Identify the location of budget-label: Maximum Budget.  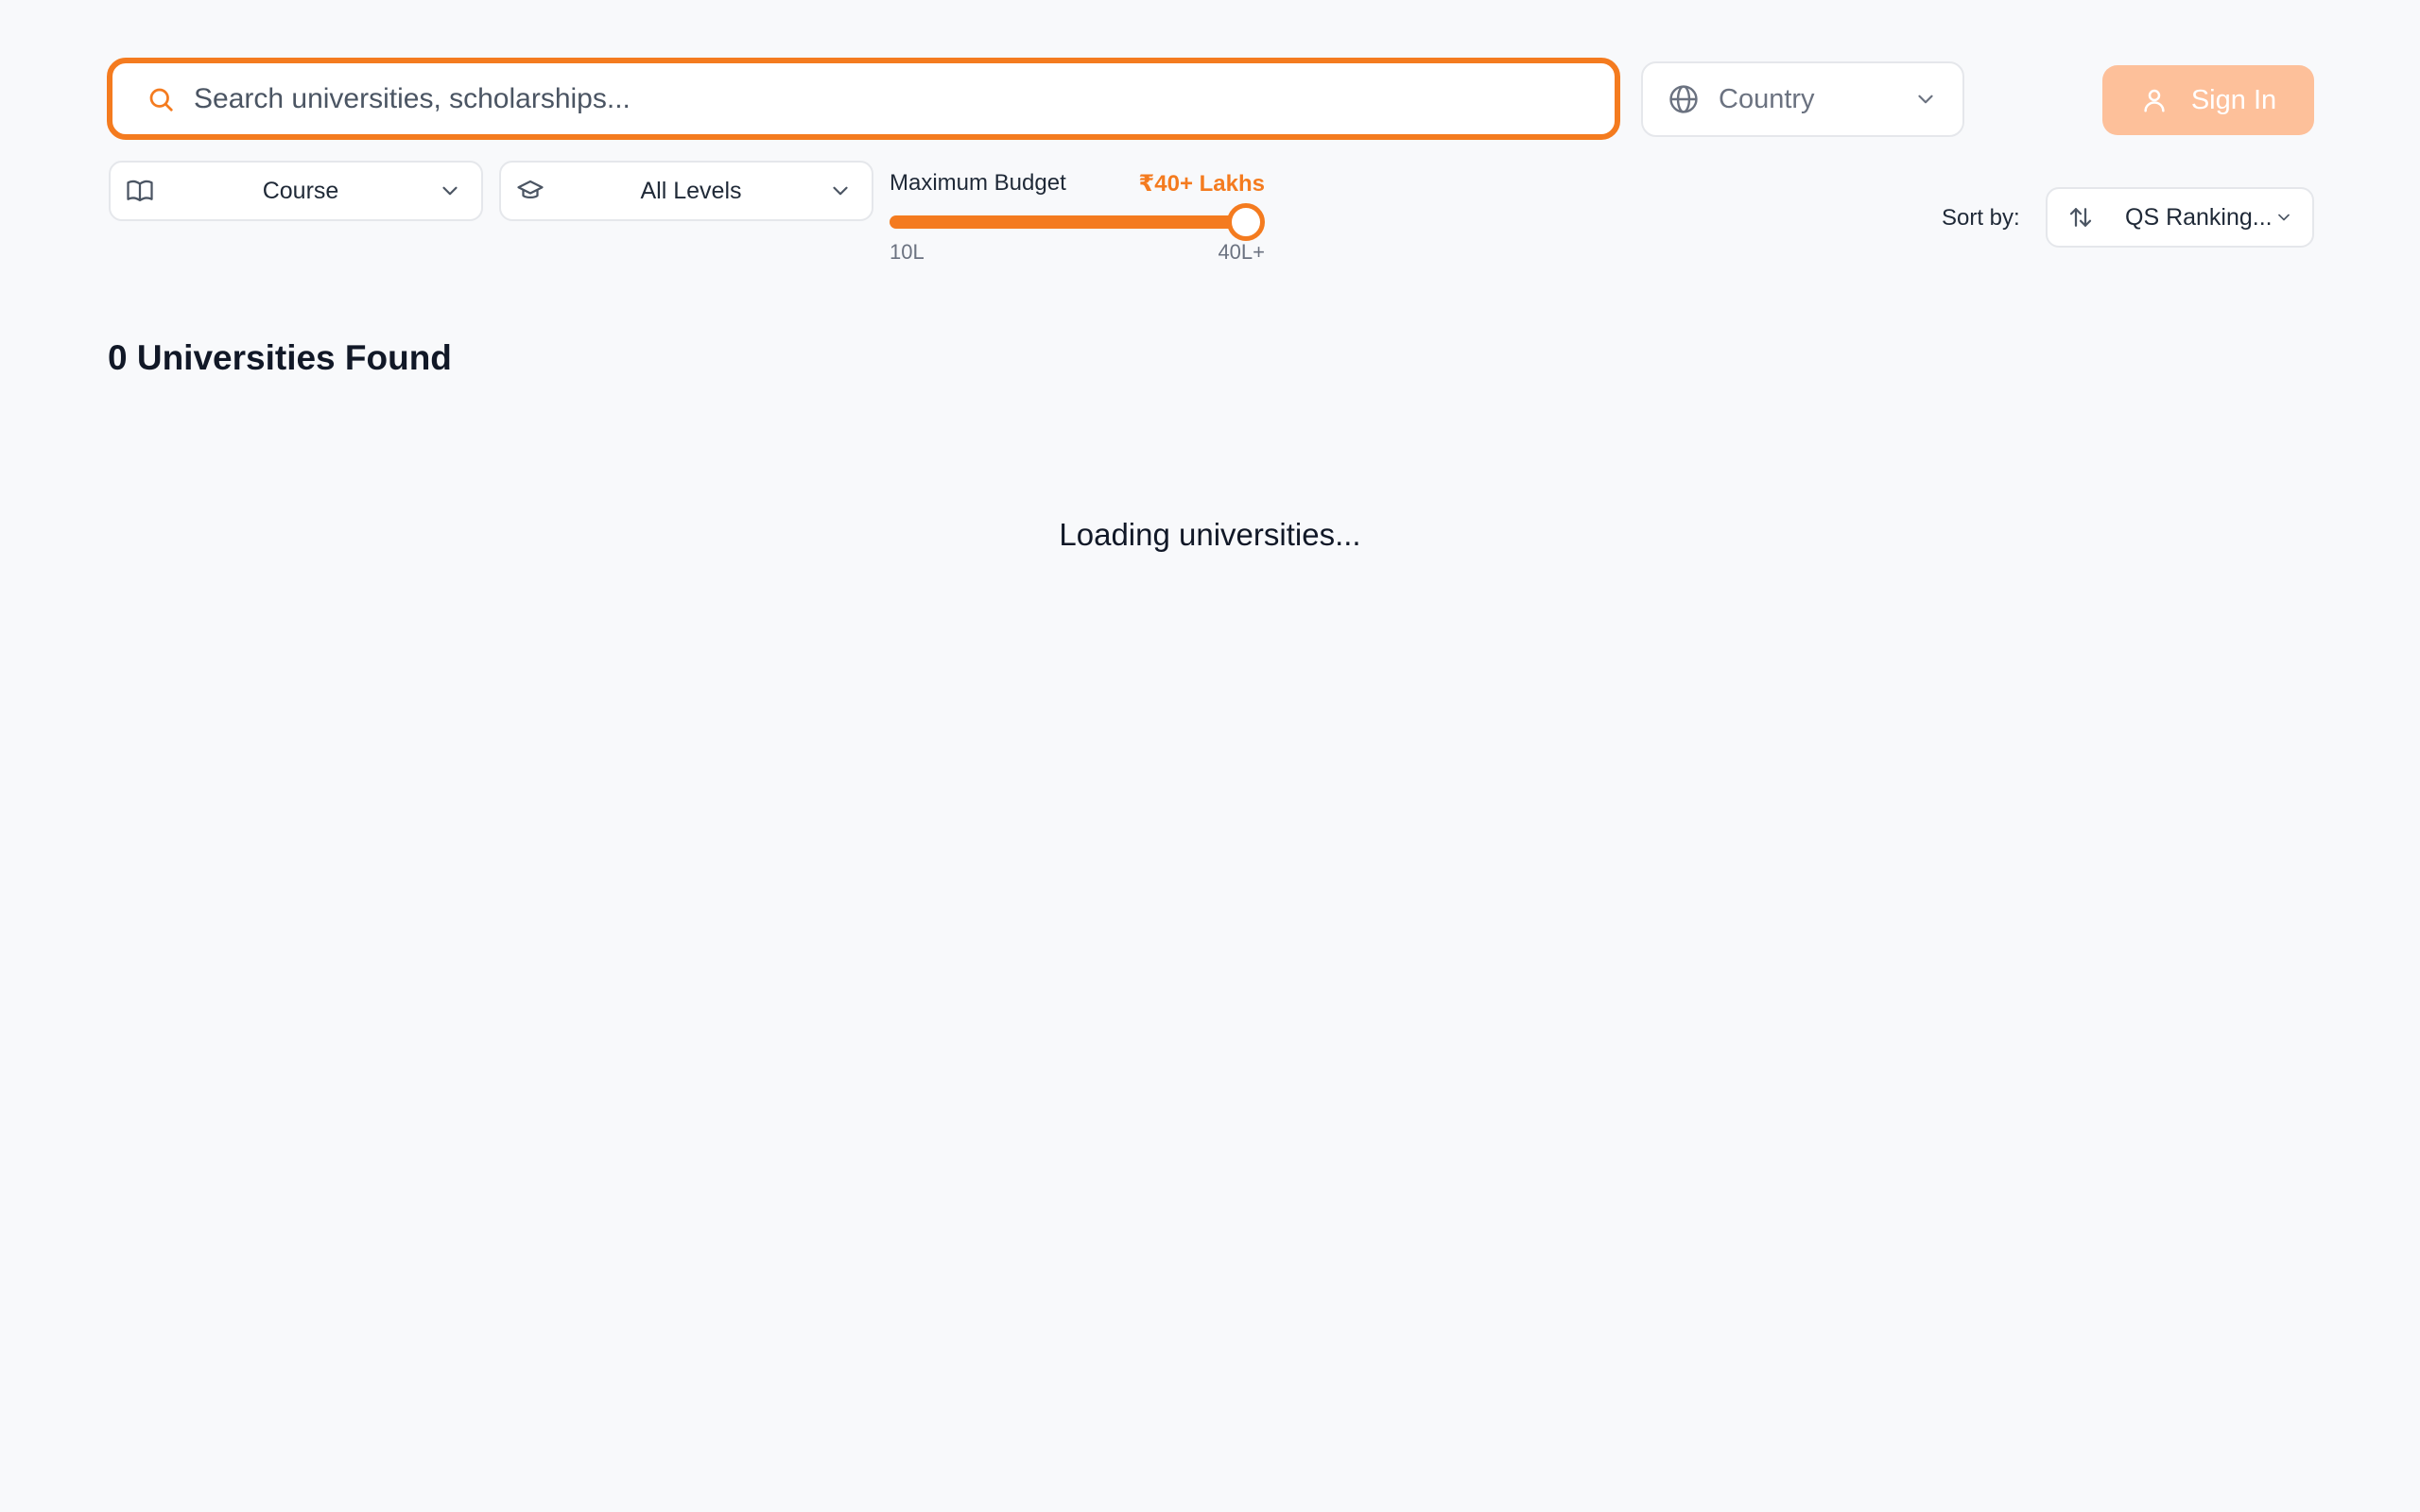
(978, 183).